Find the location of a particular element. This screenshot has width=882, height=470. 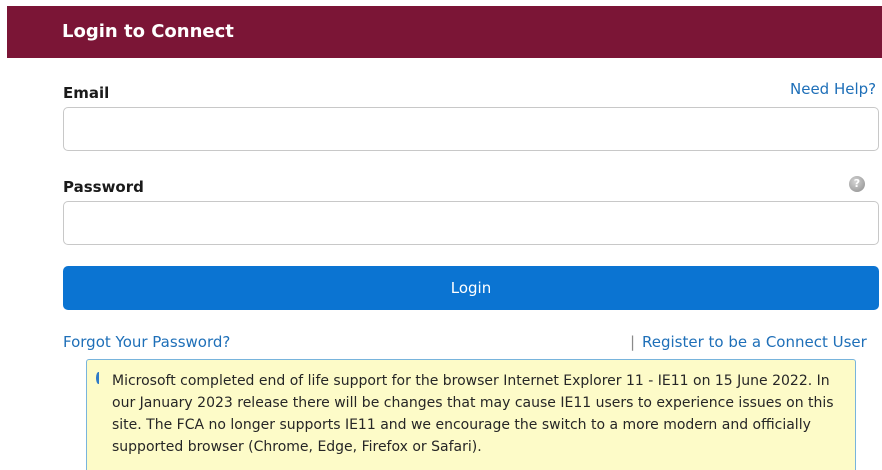

need-help-link: Need Help? is located at coordinates (833, 89).